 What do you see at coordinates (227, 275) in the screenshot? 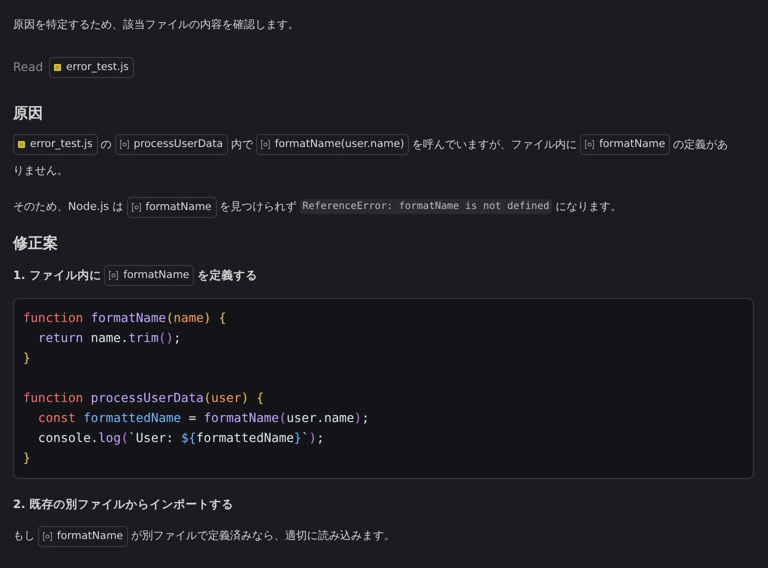
I see `text: を定義する` at bounding box center [227, 275].